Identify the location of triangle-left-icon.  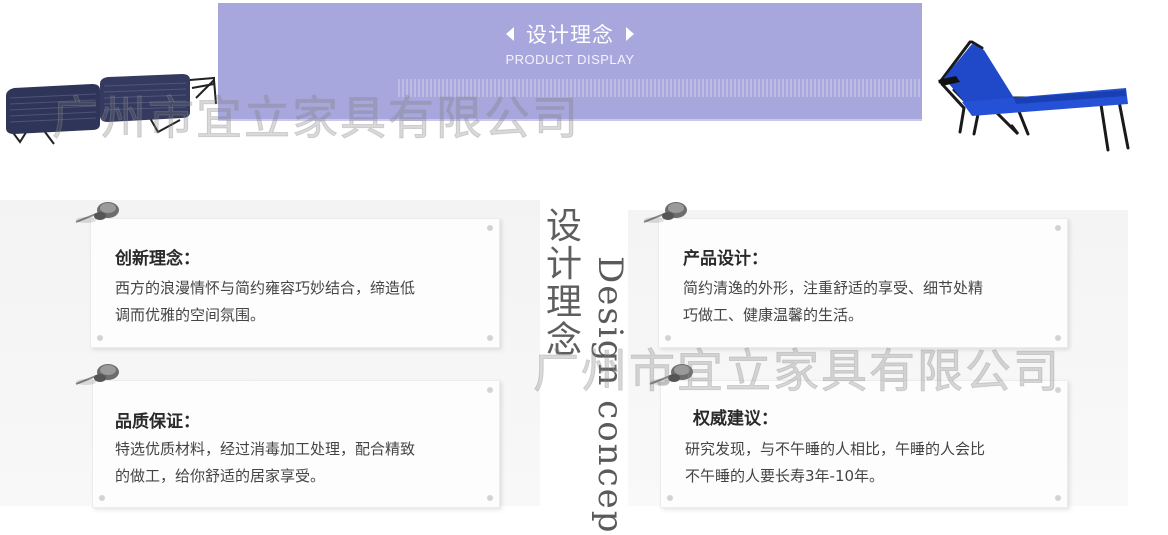
(510, 34).